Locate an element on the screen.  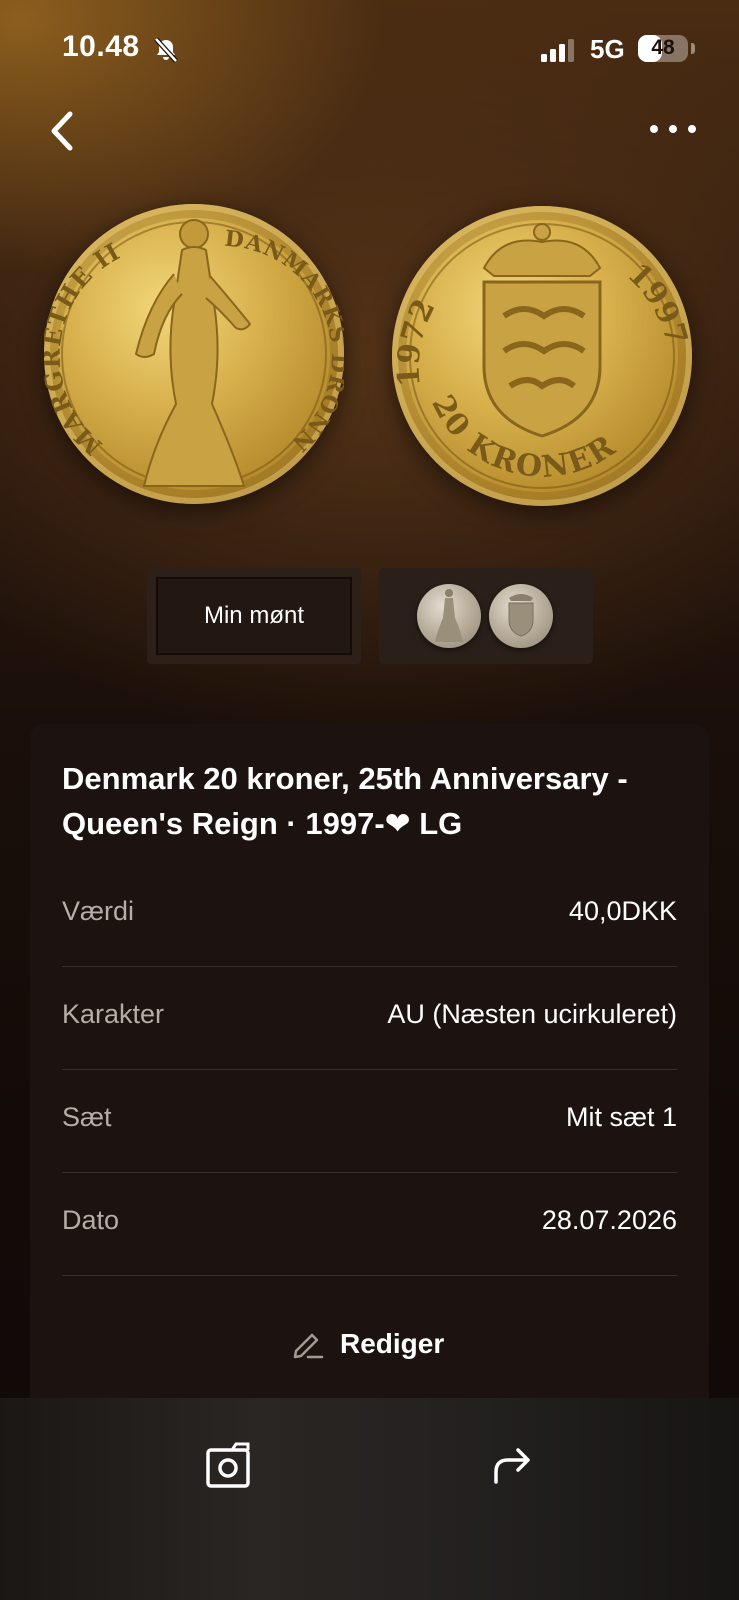
battery-nub is located at coordinates (693, 48).